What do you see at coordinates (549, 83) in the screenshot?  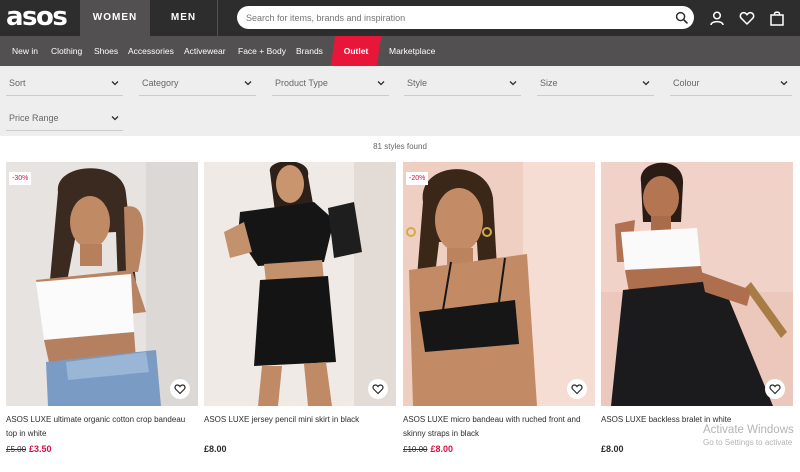 I see `filter-label: Size` at bounding box center [549, 83].